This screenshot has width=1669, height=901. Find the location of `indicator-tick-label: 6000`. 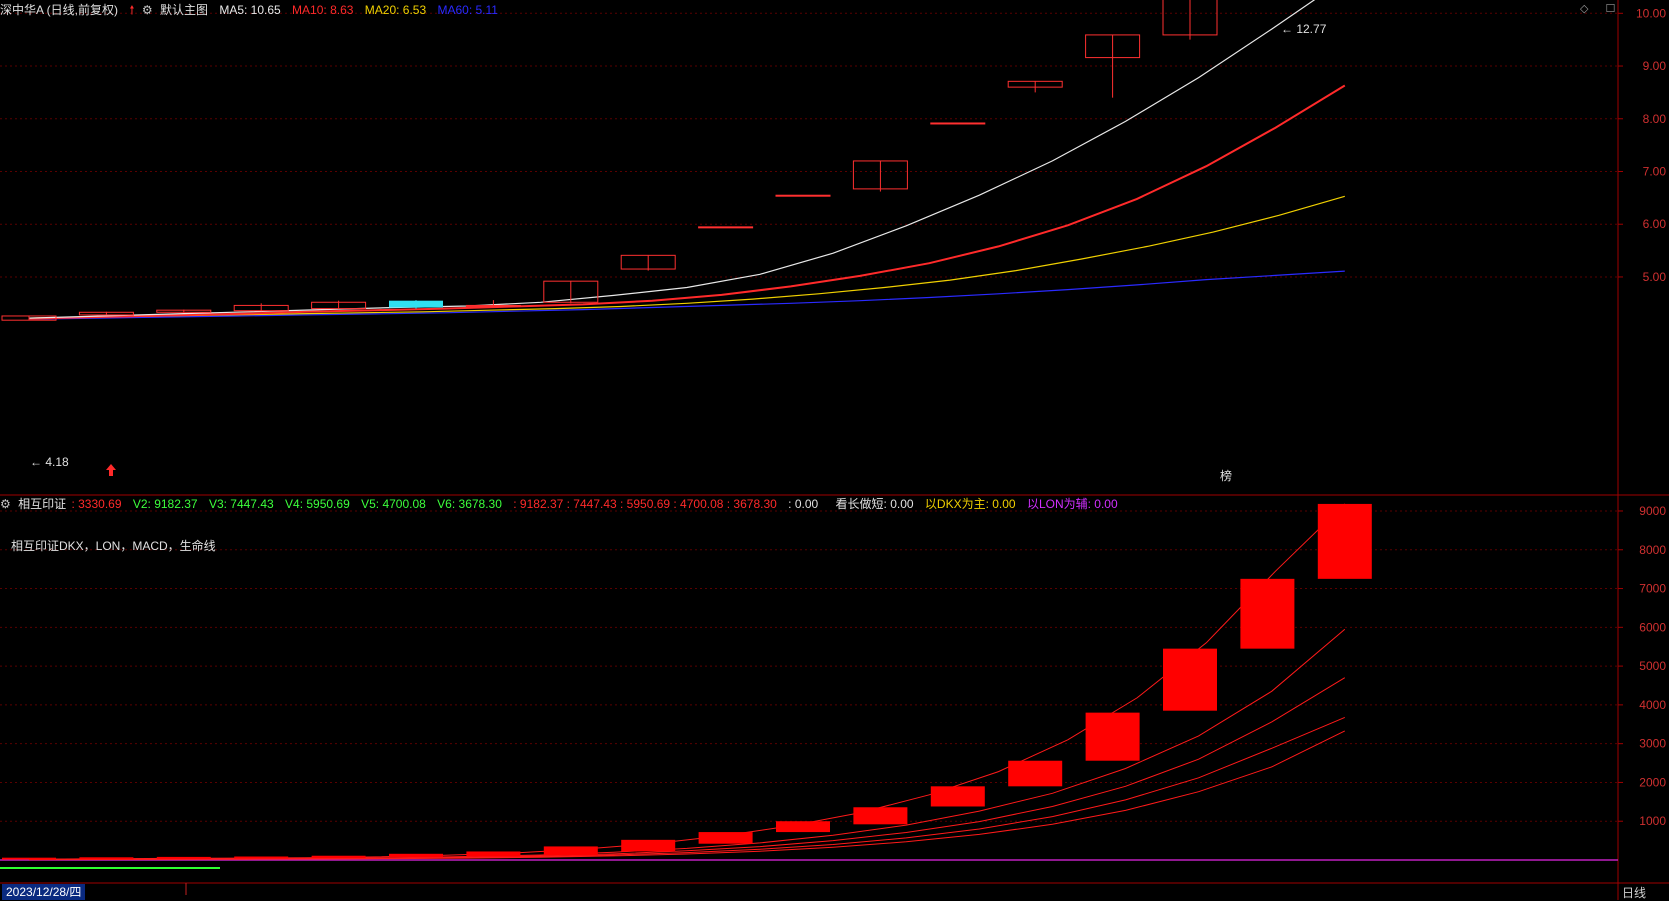

indicator-tick-label: 6000 is located at coordinates (1652, 627).